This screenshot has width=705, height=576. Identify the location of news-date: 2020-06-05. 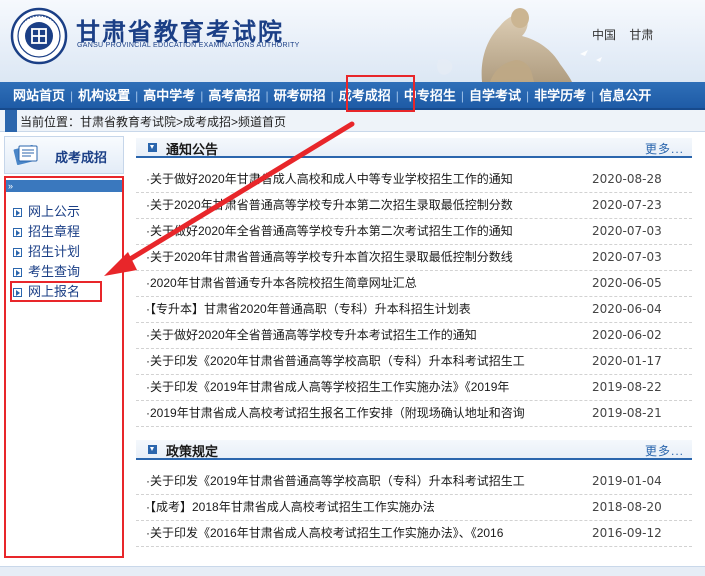
(627, 283).